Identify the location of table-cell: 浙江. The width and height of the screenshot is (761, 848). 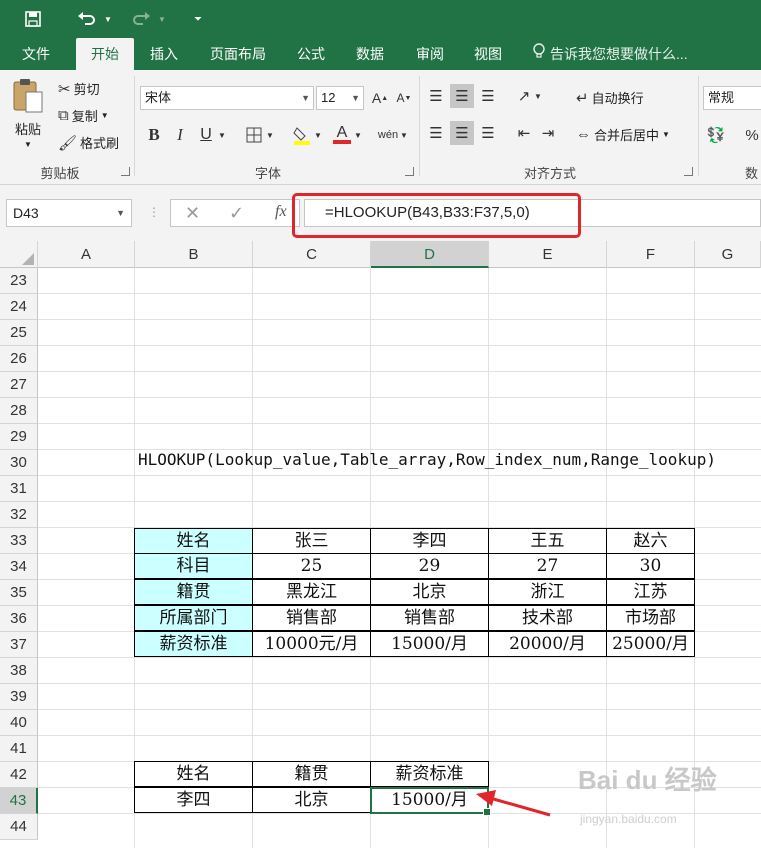
(547, 592).